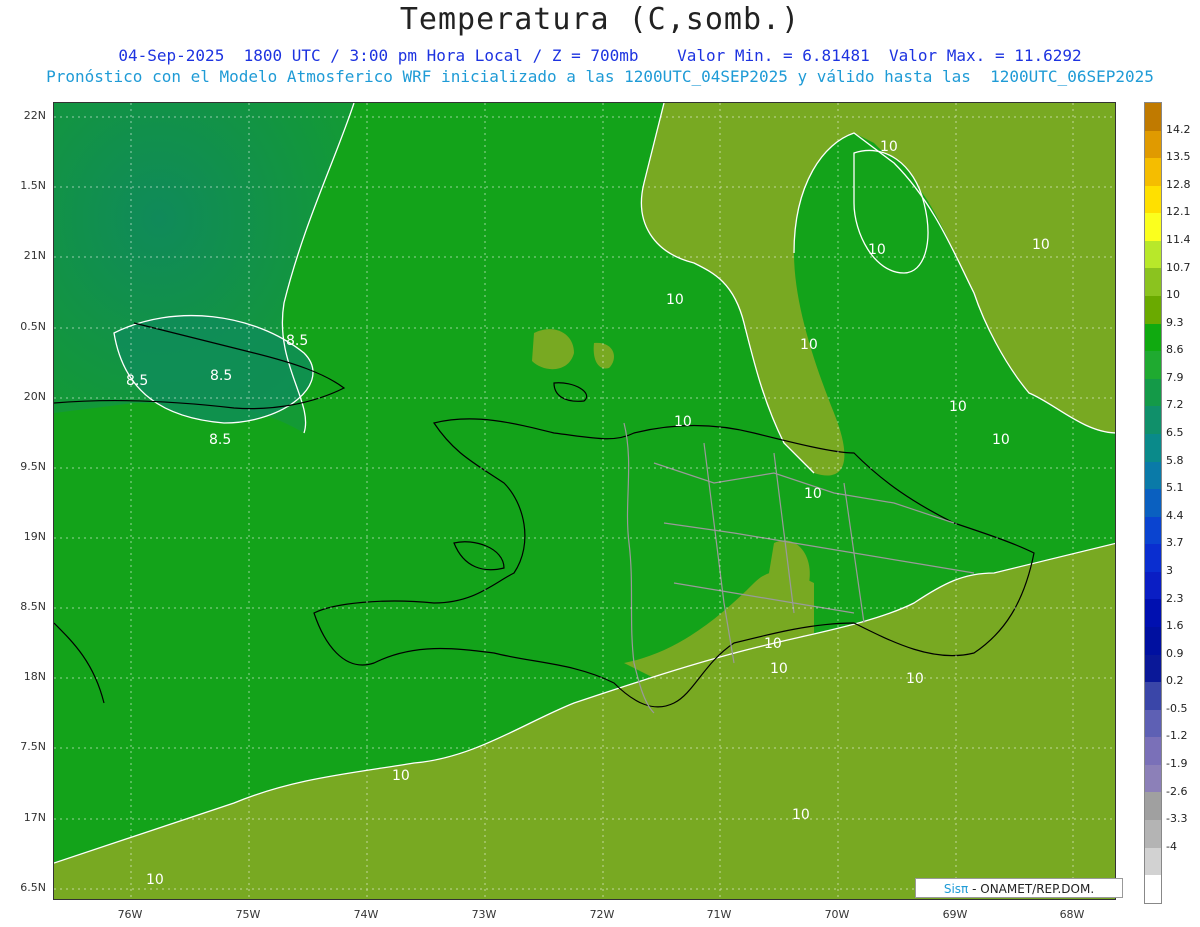  Describe the element at coordinates (1175, 322) in the screenshot. I see `colorbar-label: 9.3` at that location.